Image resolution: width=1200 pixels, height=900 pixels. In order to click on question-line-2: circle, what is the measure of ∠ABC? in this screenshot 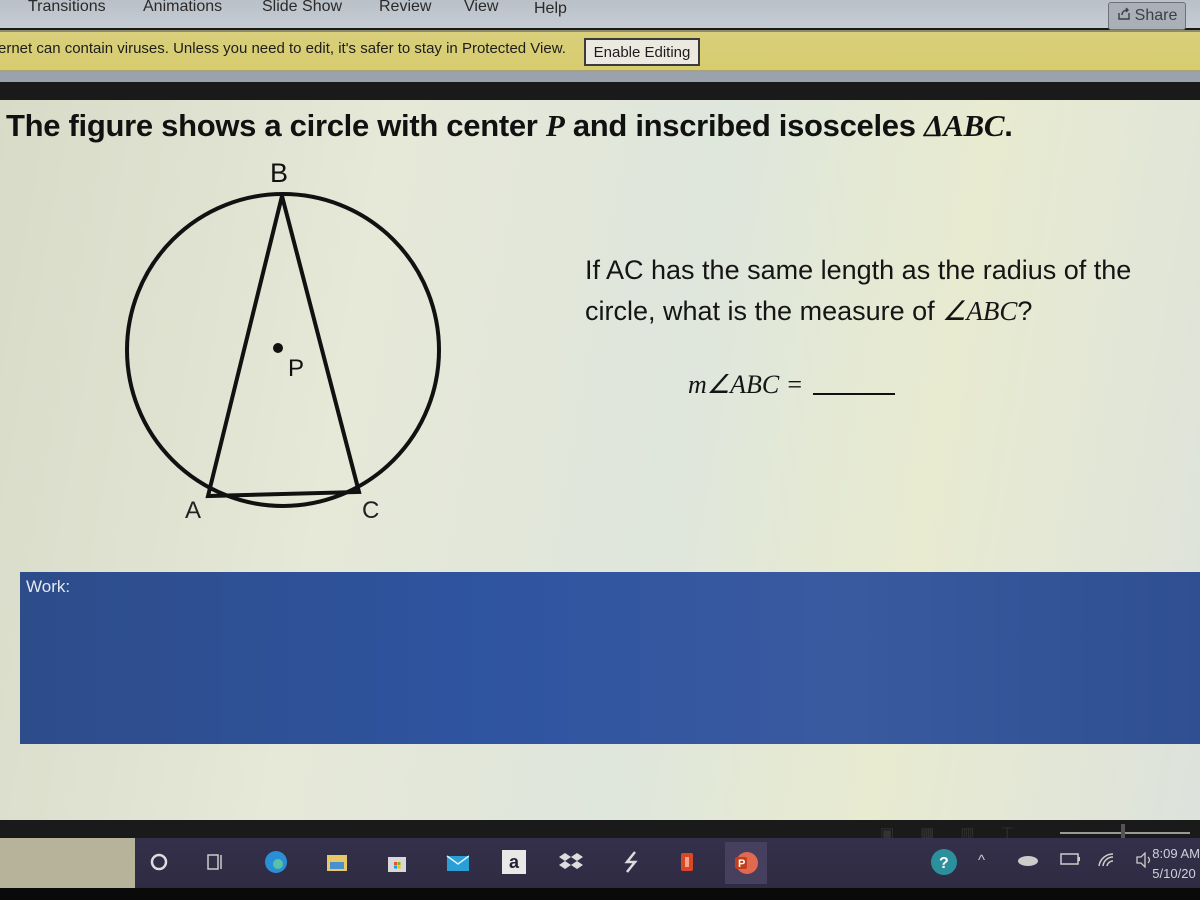, I will do `click(890, 311)`.